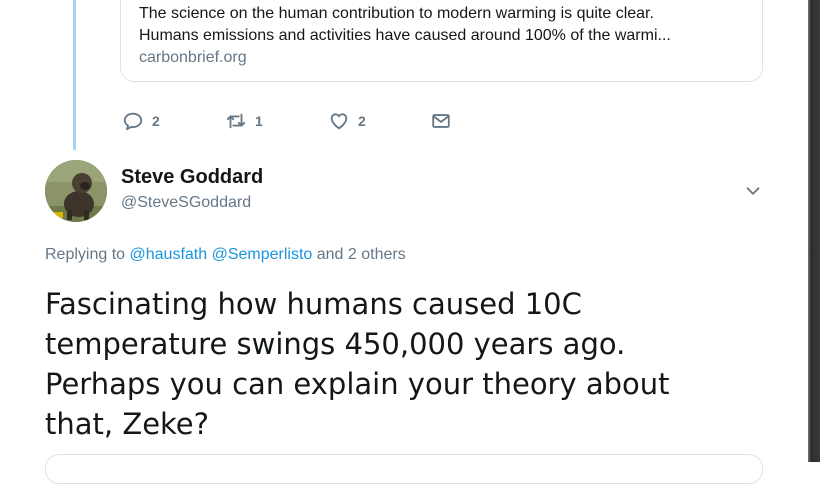  What do you see at coordinates (335, 344) in the screenshot?
I see `tweet-text-line: temperature swings 450,000 years ago.` at bounding box center [335, 344].